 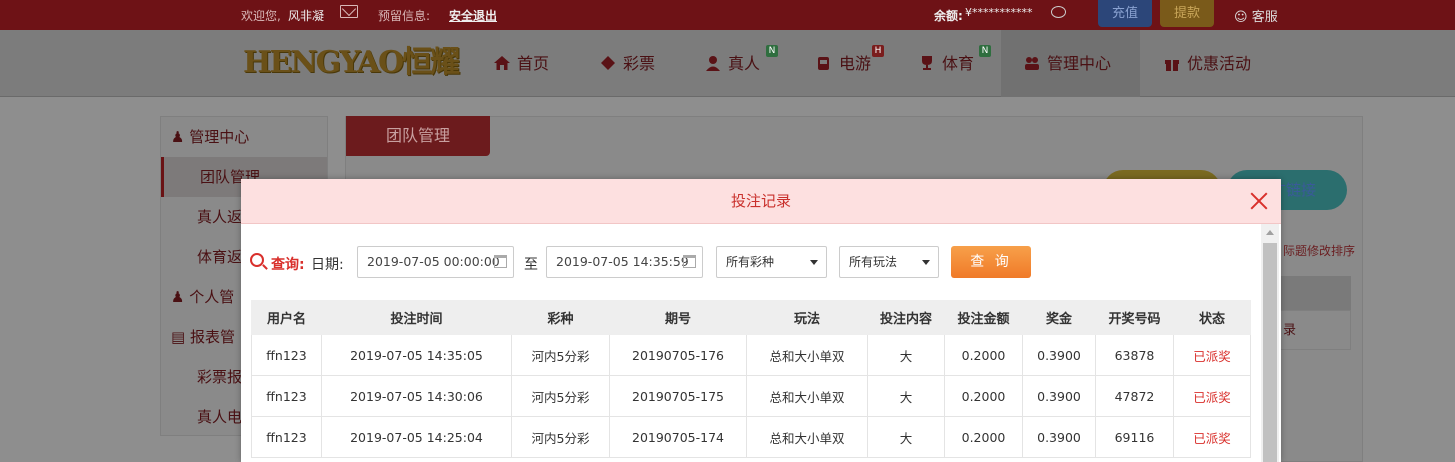 I want to click on nav-item-live: 真人, so click(x=732, y=63).